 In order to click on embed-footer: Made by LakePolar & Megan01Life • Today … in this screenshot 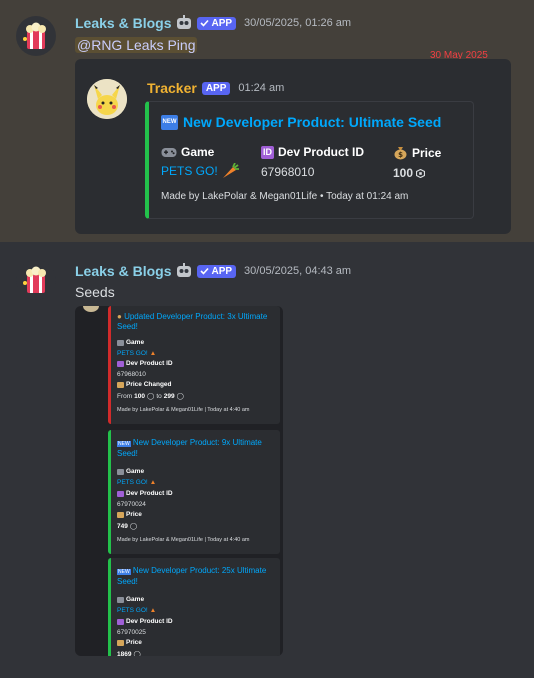, I will do `click(285, 196)`.